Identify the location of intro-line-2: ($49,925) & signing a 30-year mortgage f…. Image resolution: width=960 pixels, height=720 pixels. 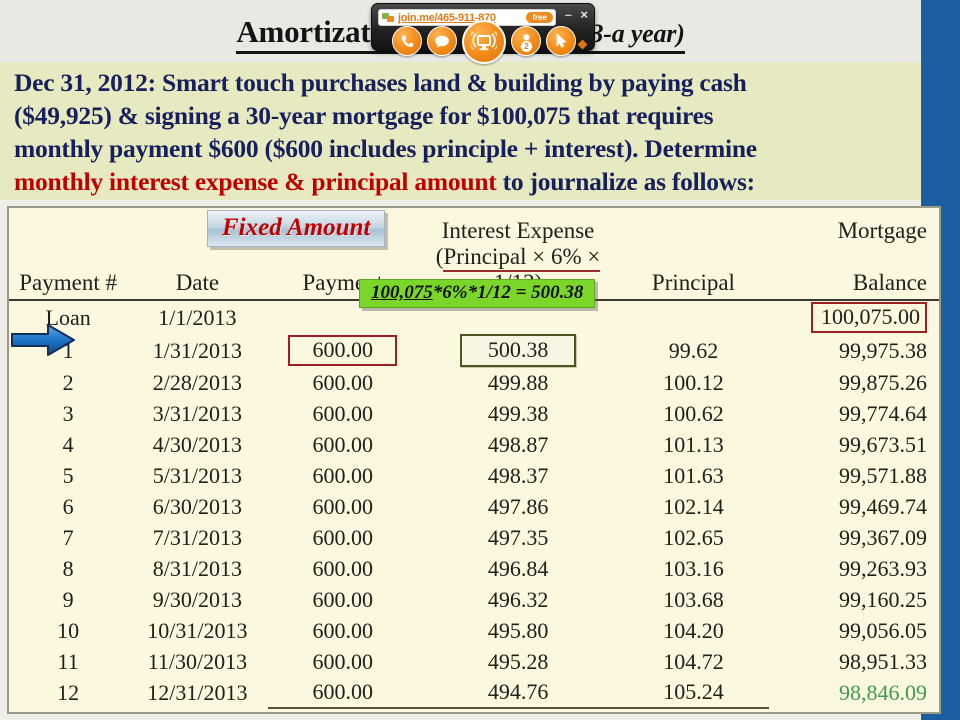
(364, 115).